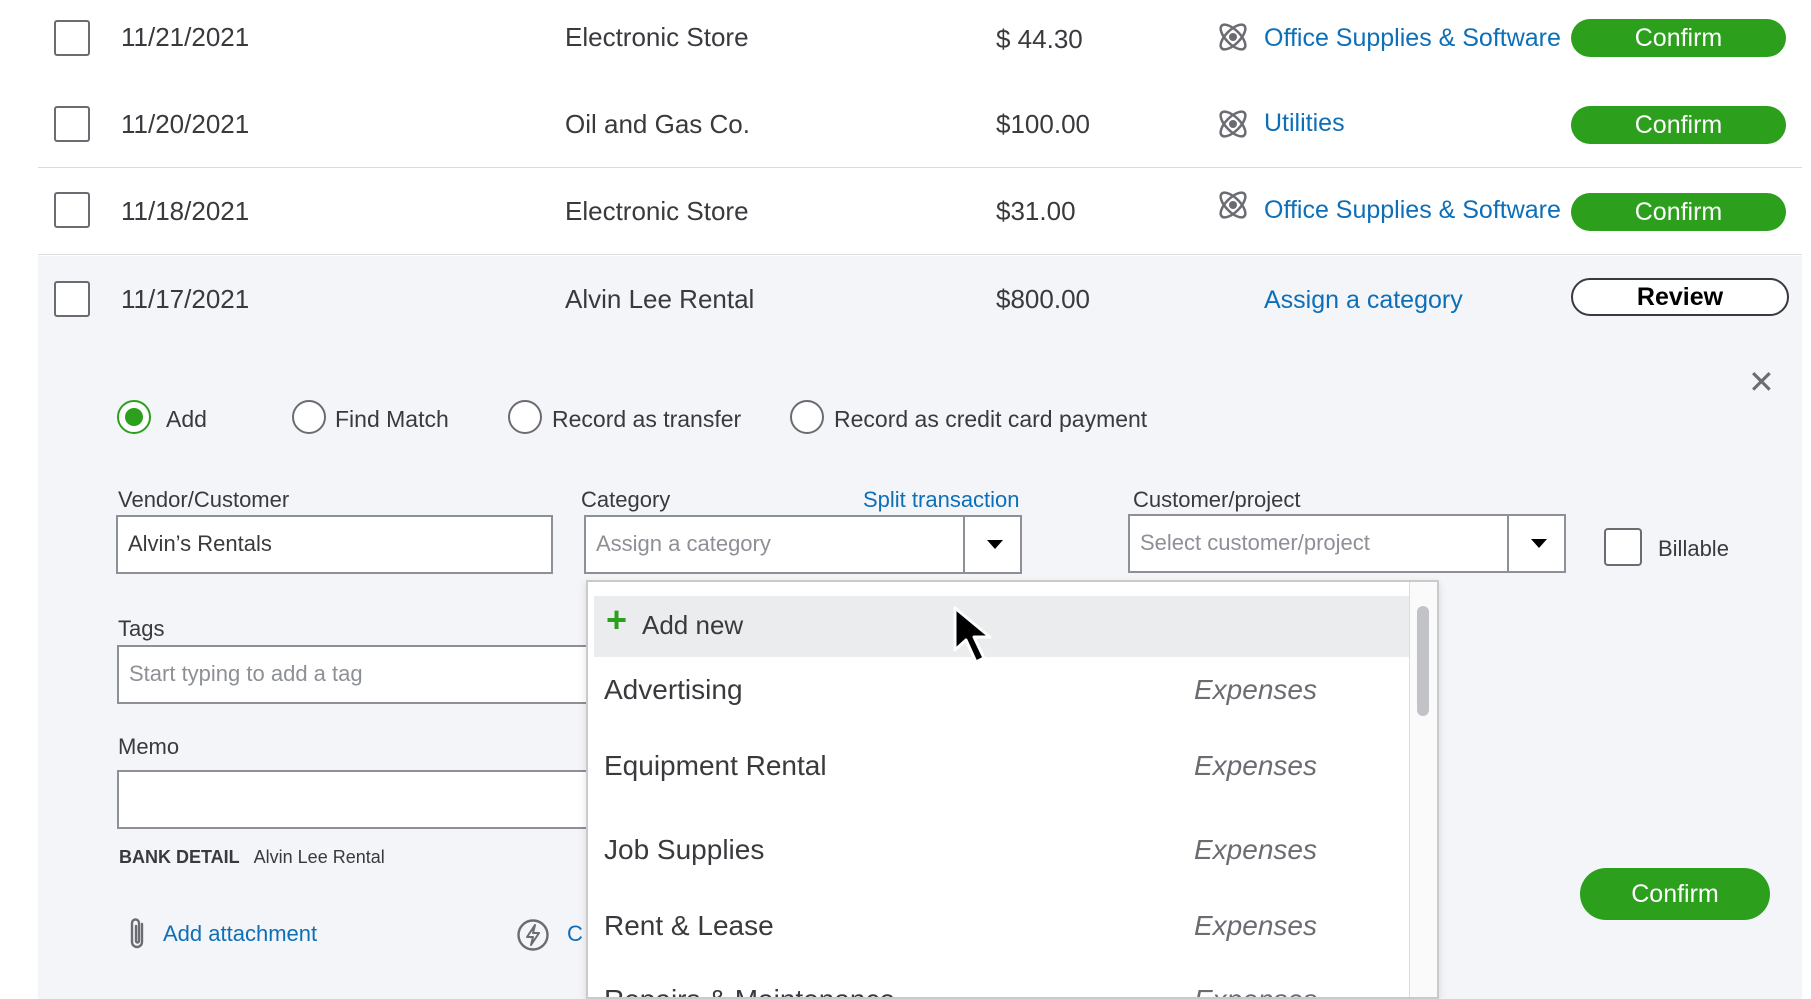  I want to click on category-link: Utilities, so click(1304, 123).